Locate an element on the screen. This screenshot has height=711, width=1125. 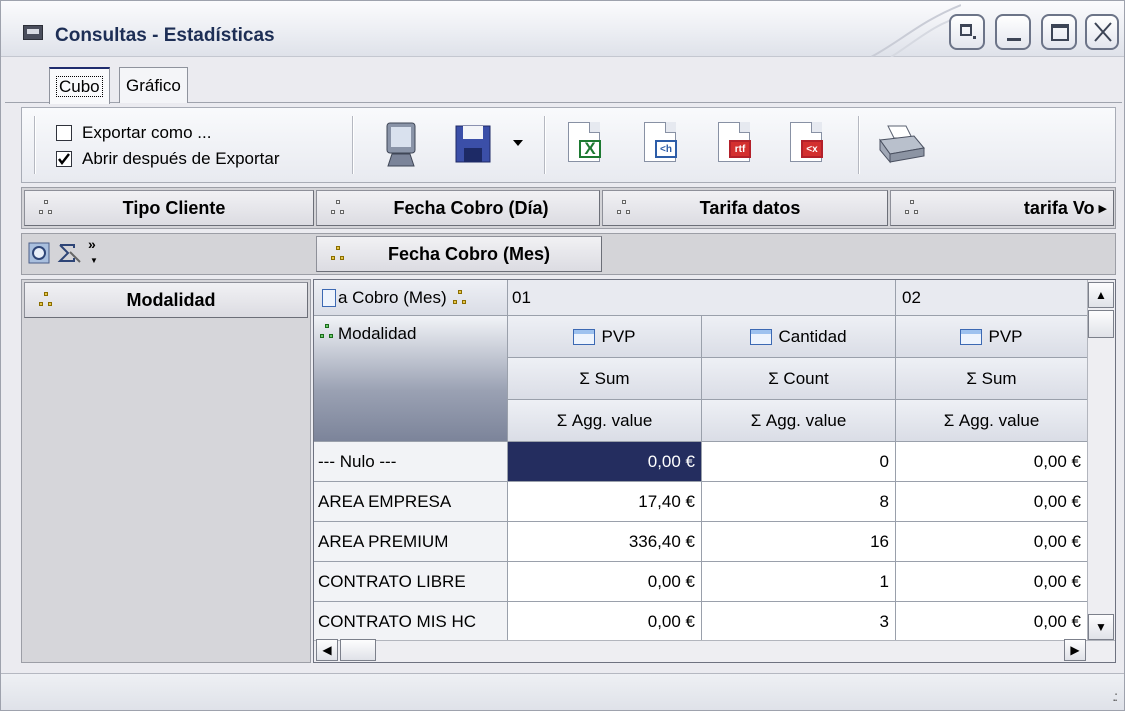
title-bar: Consultas - Estadísticas is located at coordinates (562, 29).